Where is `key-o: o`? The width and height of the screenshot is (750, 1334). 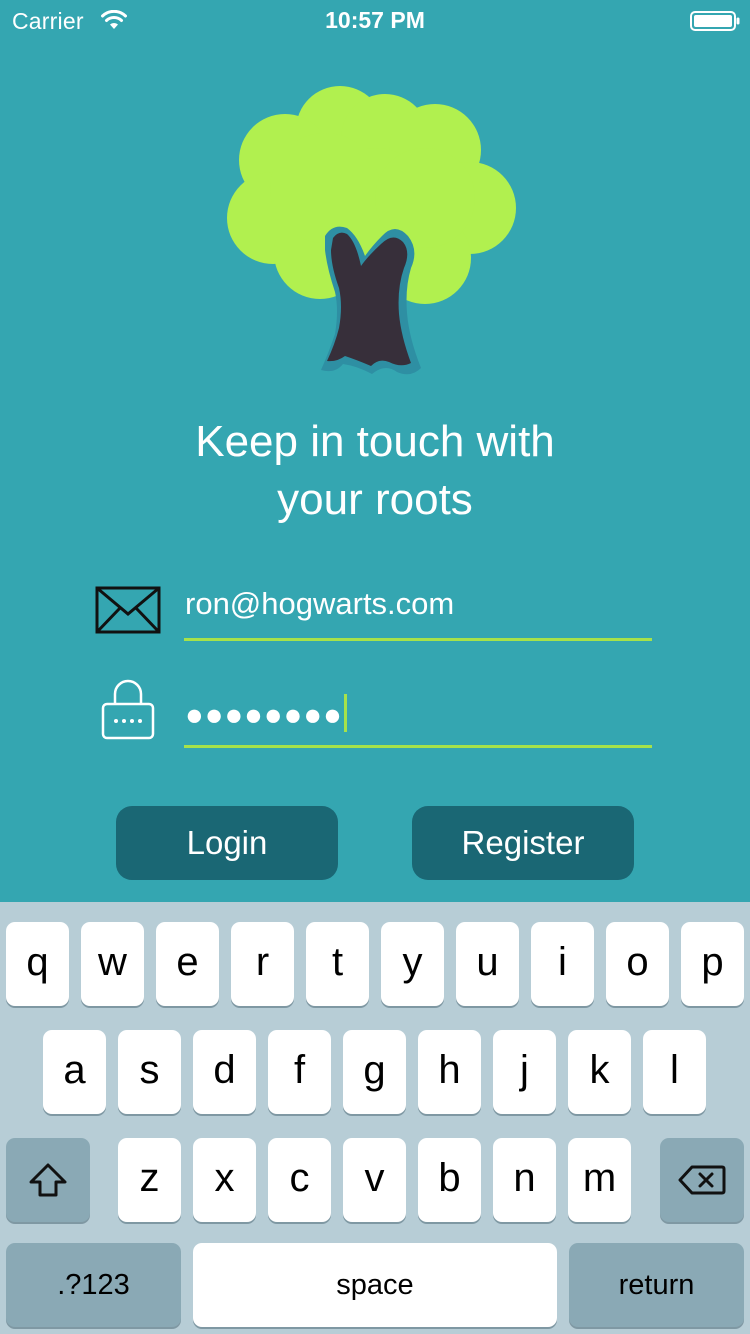 key-o: o is located at coordinates (637, 964).